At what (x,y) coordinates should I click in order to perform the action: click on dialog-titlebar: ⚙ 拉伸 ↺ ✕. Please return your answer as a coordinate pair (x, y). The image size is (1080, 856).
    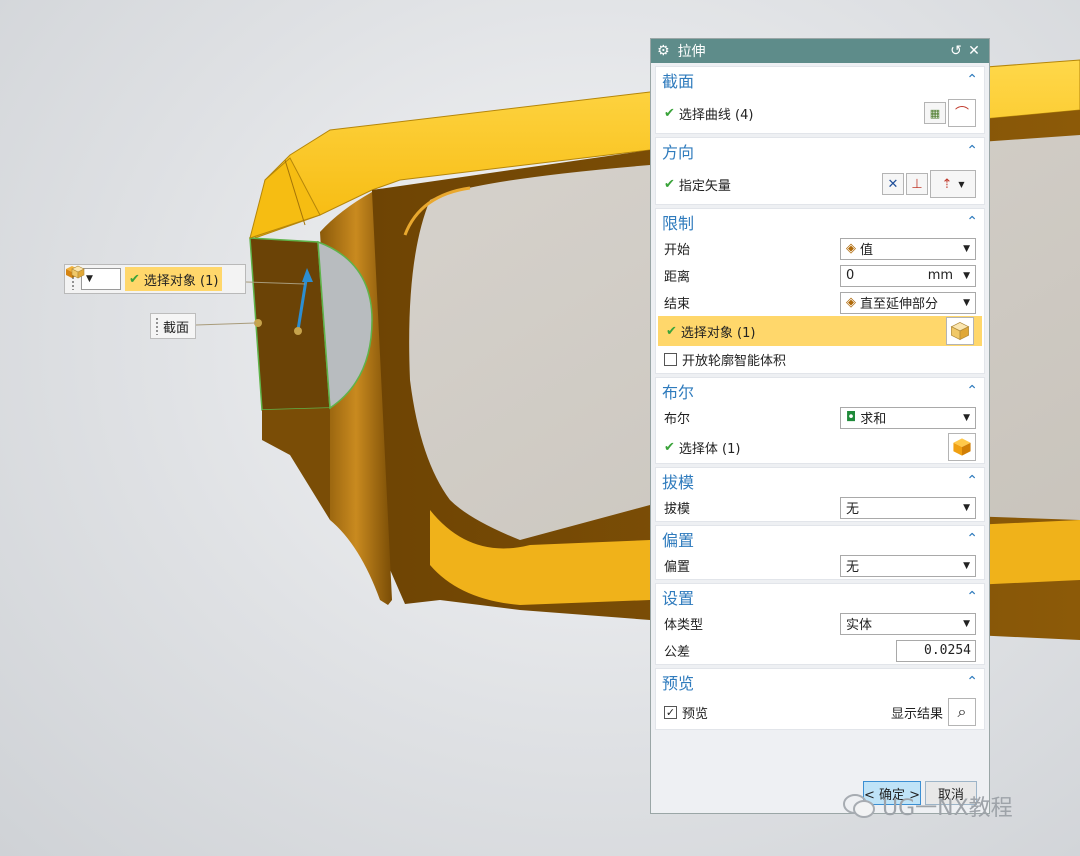
    Looking at the image, I should click on (820, 51).